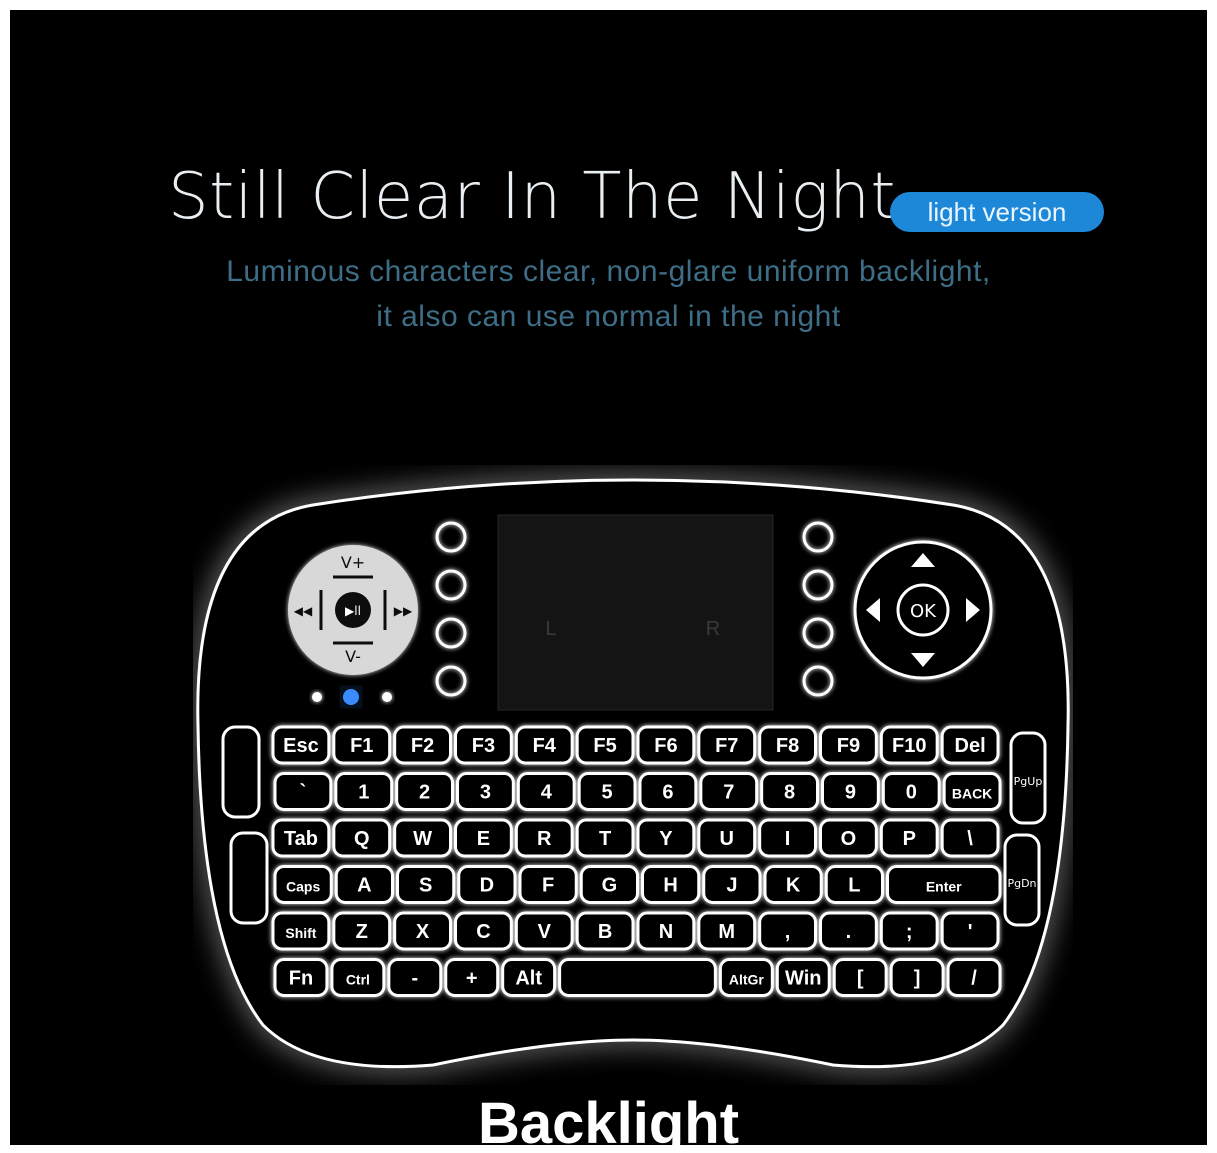 The image size is (1217, 1153). I want to click on key-label: G, so click(610, 886).